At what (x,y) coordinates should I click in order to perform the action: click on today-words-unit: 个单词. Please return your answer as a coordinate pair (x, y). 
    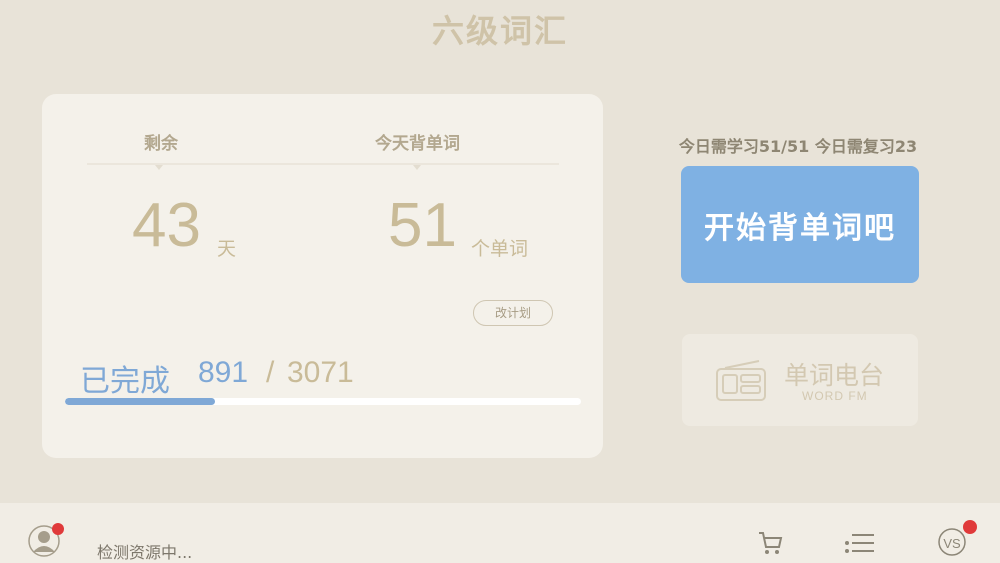
    Looking at the image, I should click on (500, 249).